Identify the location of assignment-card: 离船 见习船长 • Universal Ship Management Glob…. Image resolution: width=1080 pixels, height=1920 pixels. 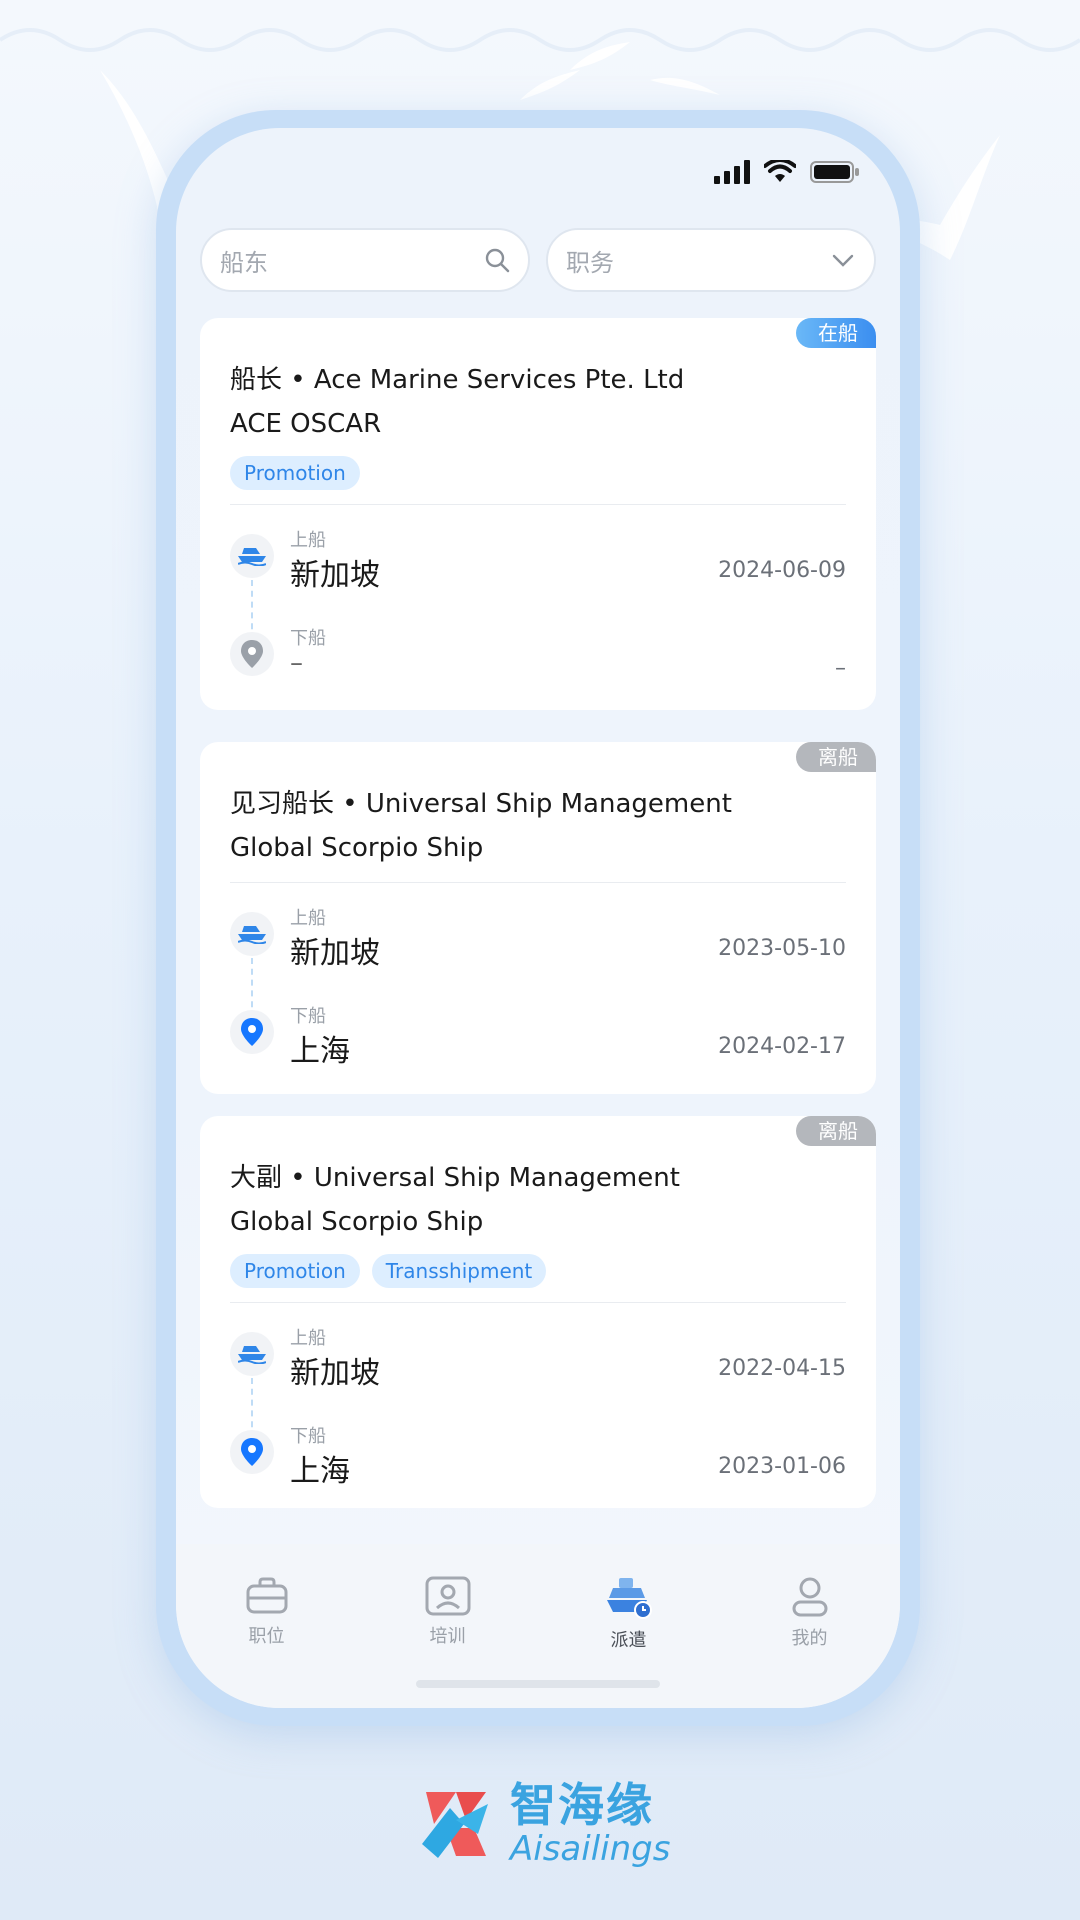
(538, 918).